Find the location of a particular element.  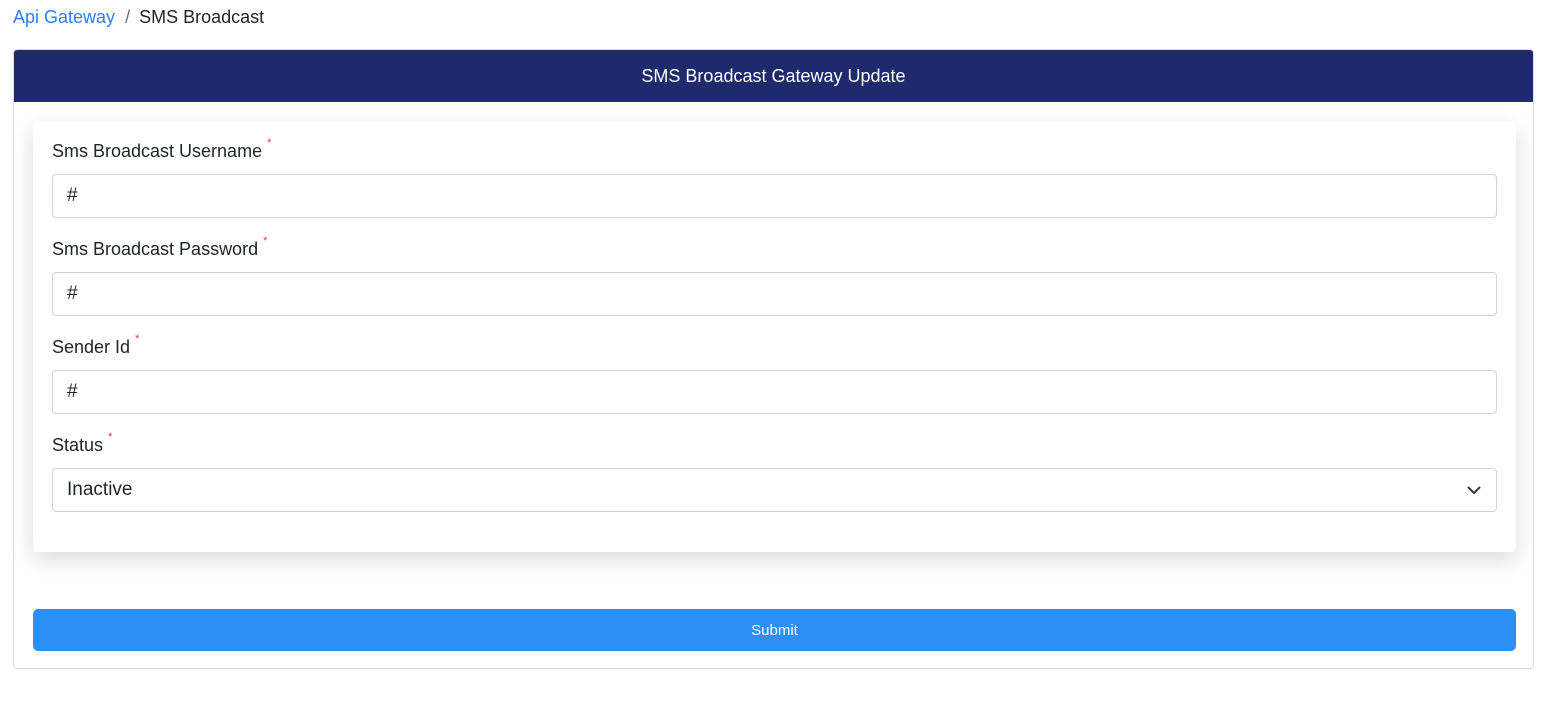

card-header: SMS Broadcast Gateway Update is located at coordinates (773, 76).